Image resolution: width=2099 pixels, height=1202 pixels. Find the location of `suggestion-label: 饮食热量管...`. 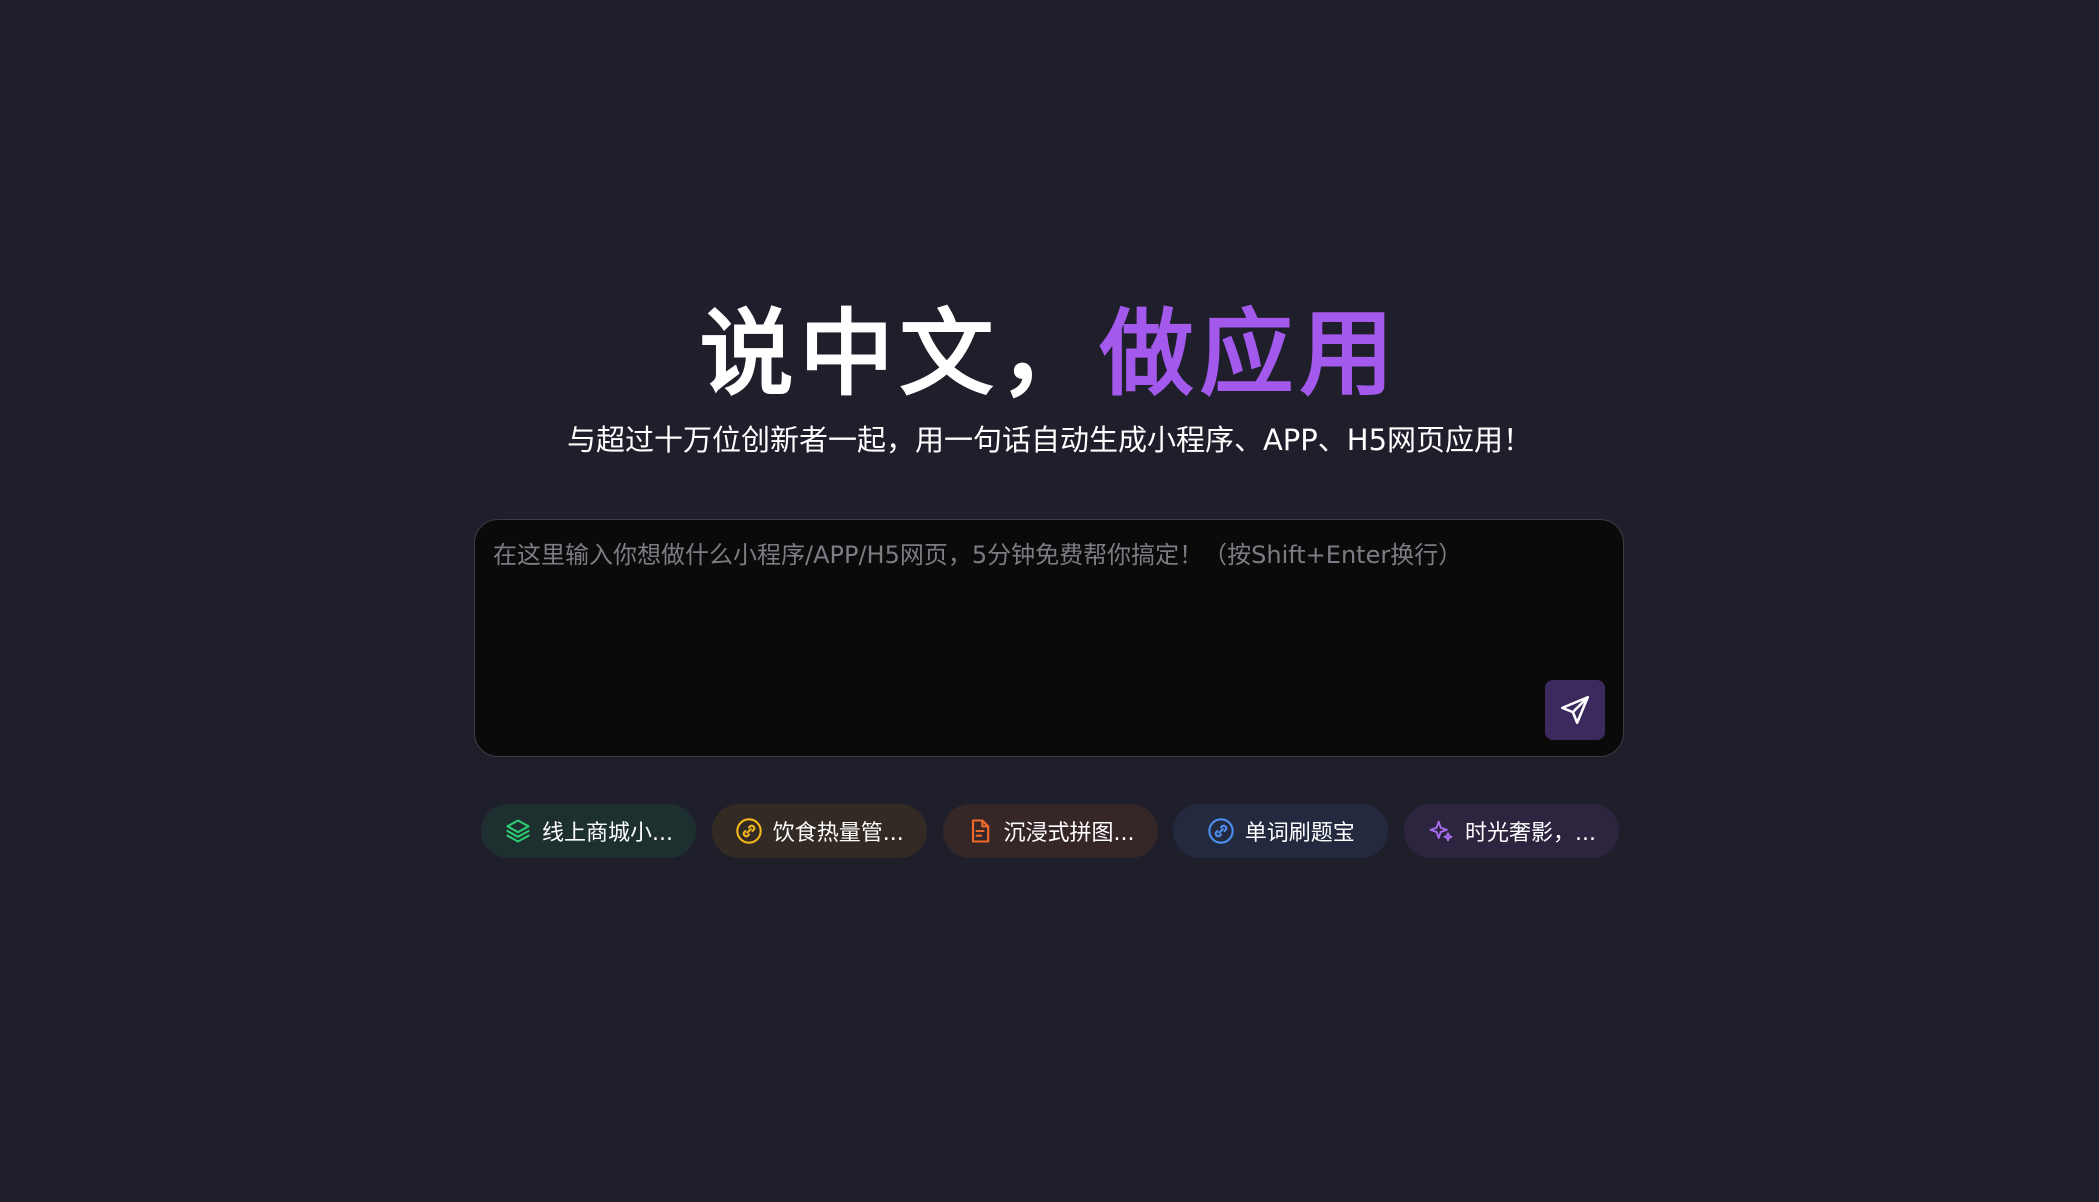

suggestion-label: 饮食热量管... is located at coordinates (838, 833).